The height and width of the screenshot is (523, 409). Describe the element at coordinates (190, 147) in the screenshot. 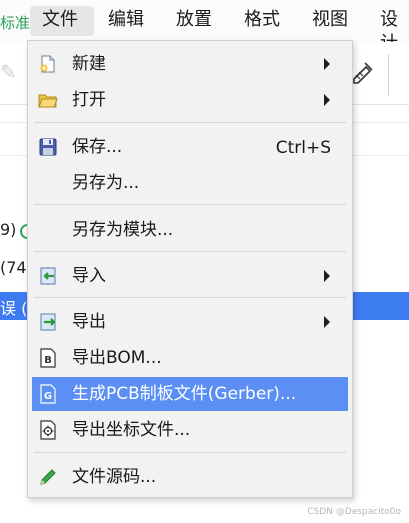

I see `menu-item-save: 保存... Ctrl+S` at that location.